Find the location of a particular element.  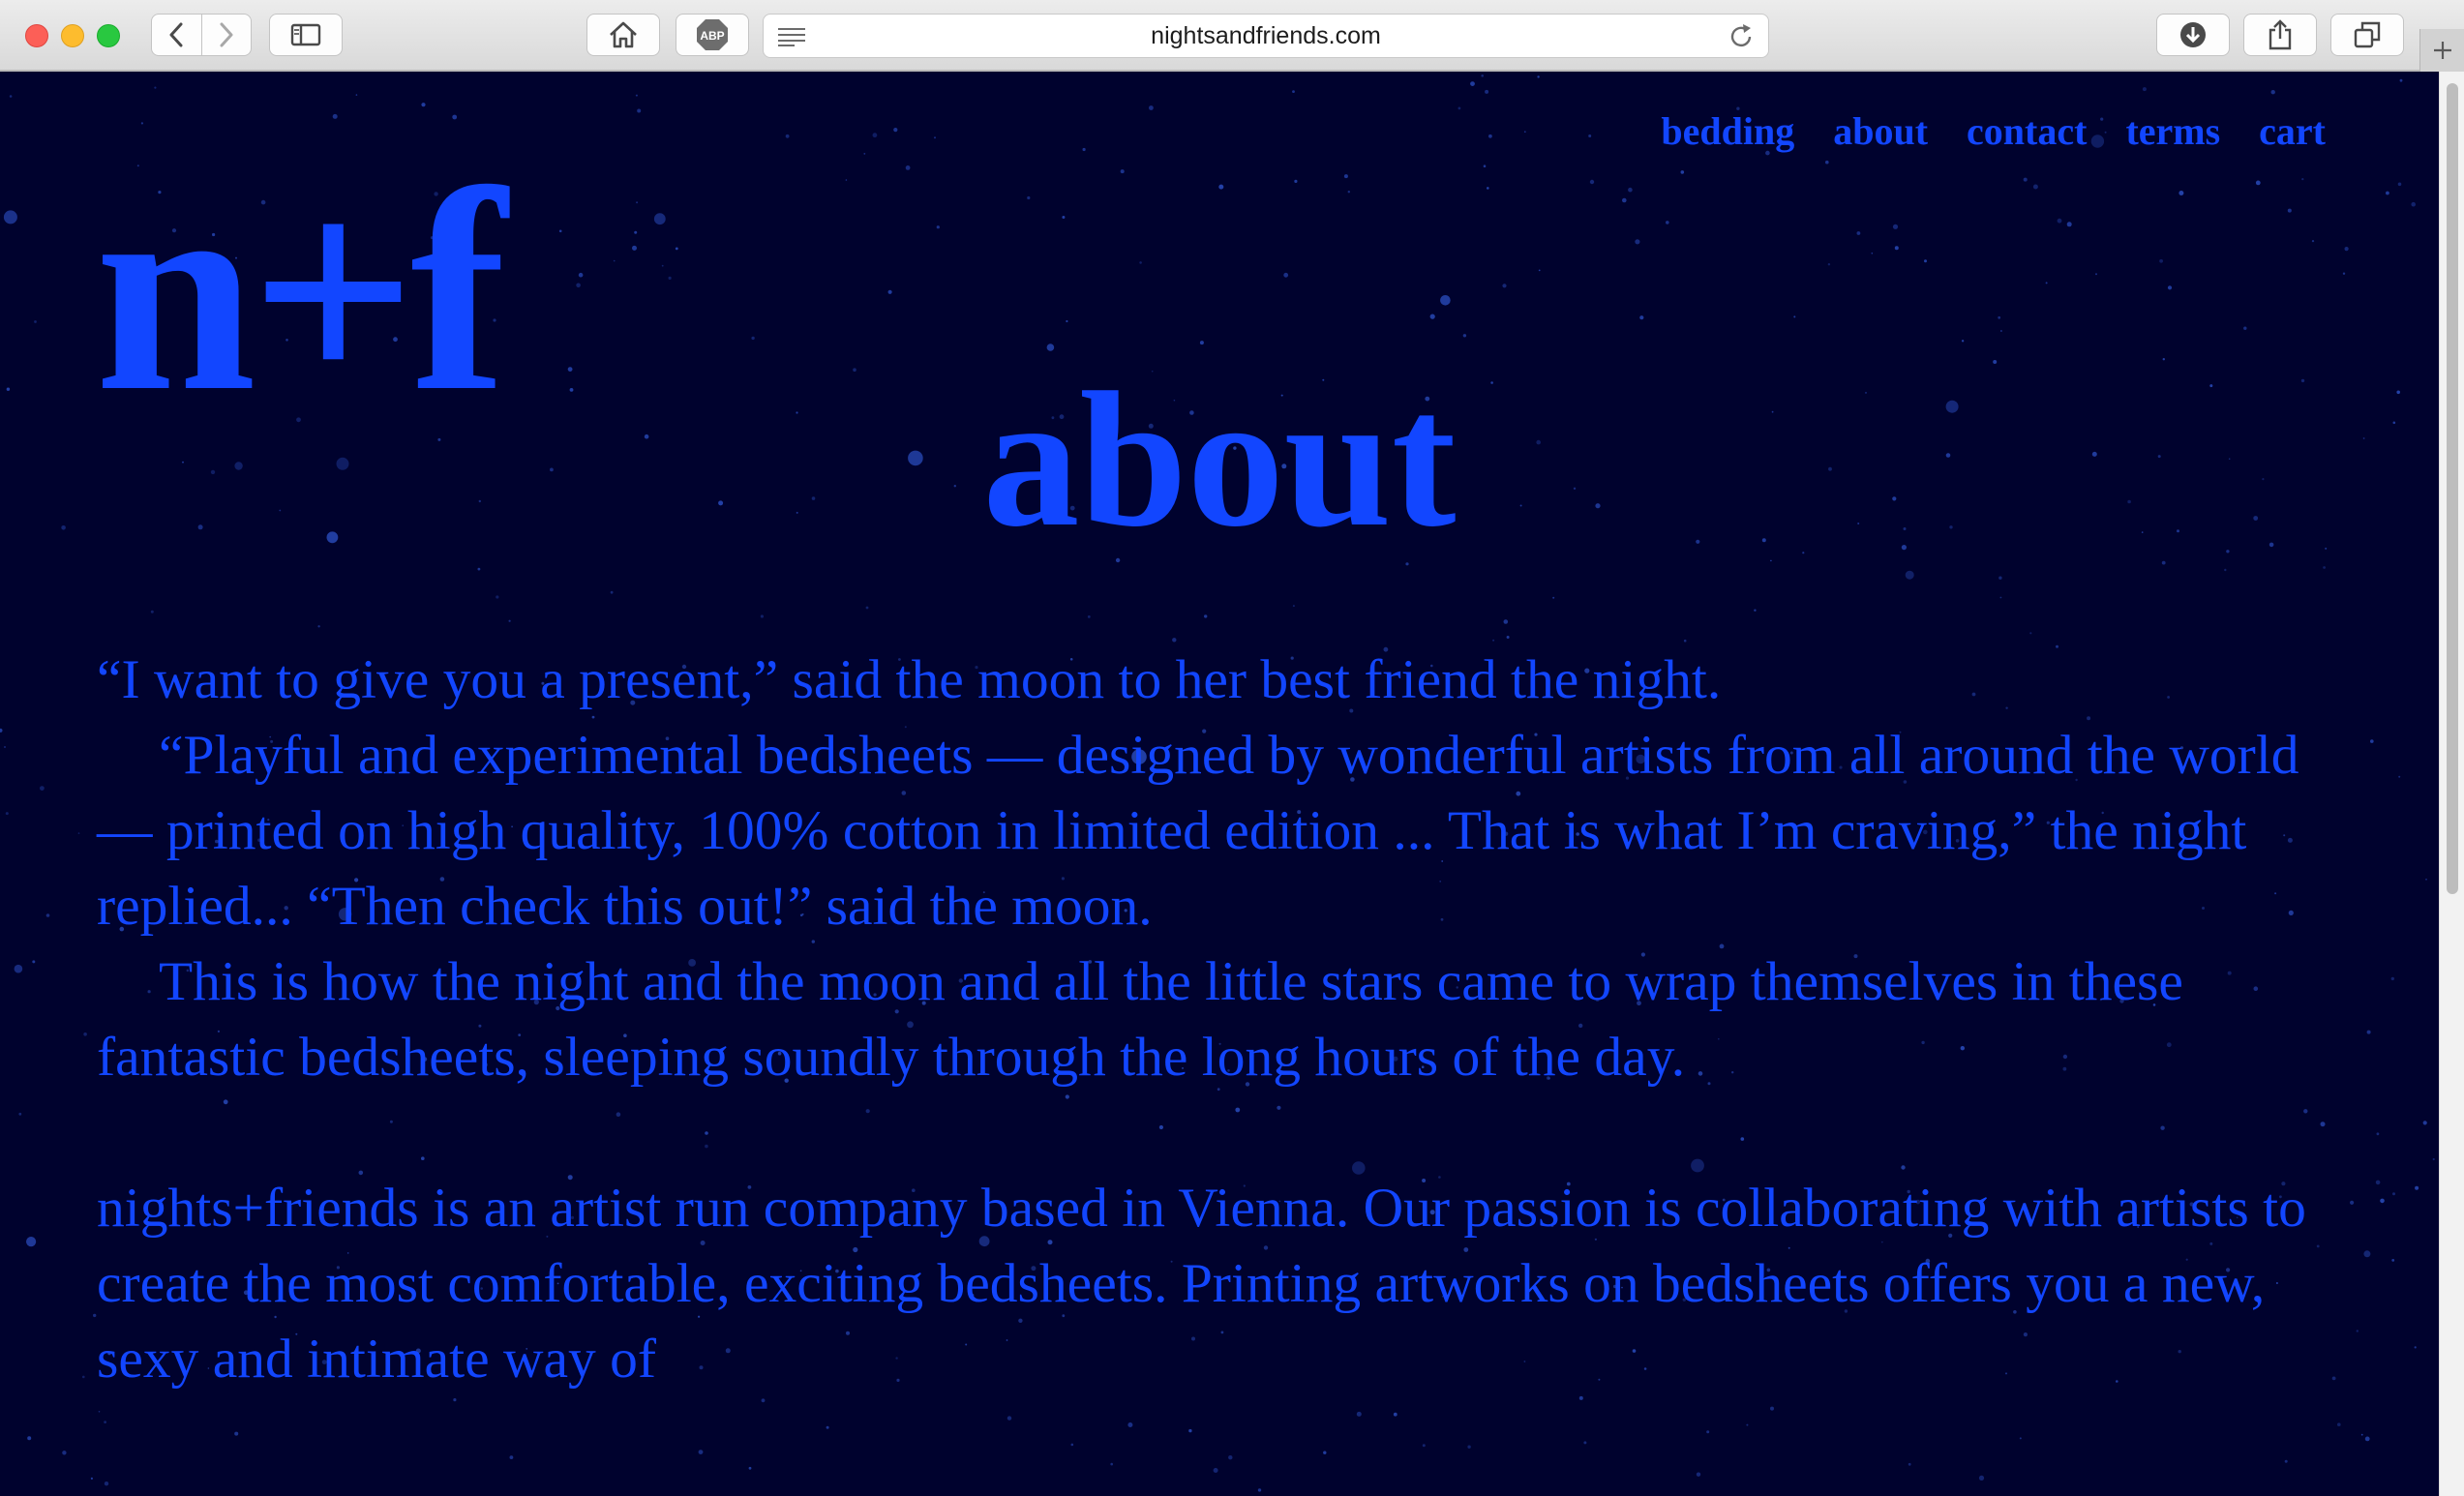

nav-link-cart: cart is located at coordinates (2292, 131).